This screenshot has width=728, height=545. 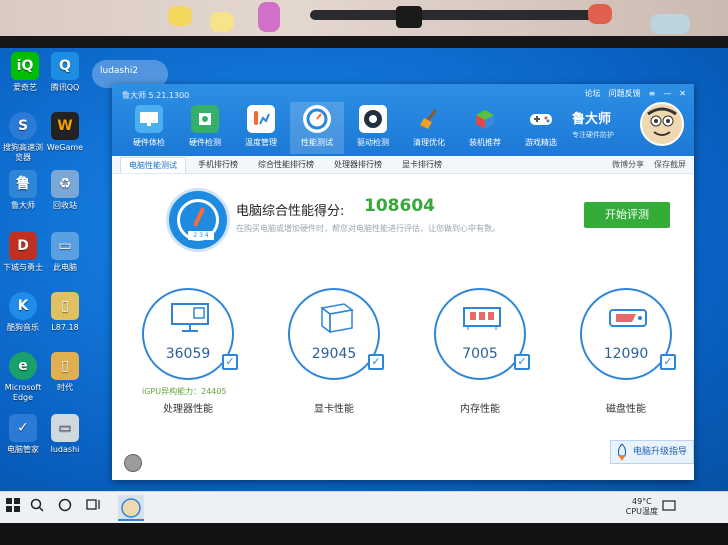 What do you see at coordinates (480, 354) in the screenshot?
I see `memory-score-value: 7005` at bounding box center [480, 354].